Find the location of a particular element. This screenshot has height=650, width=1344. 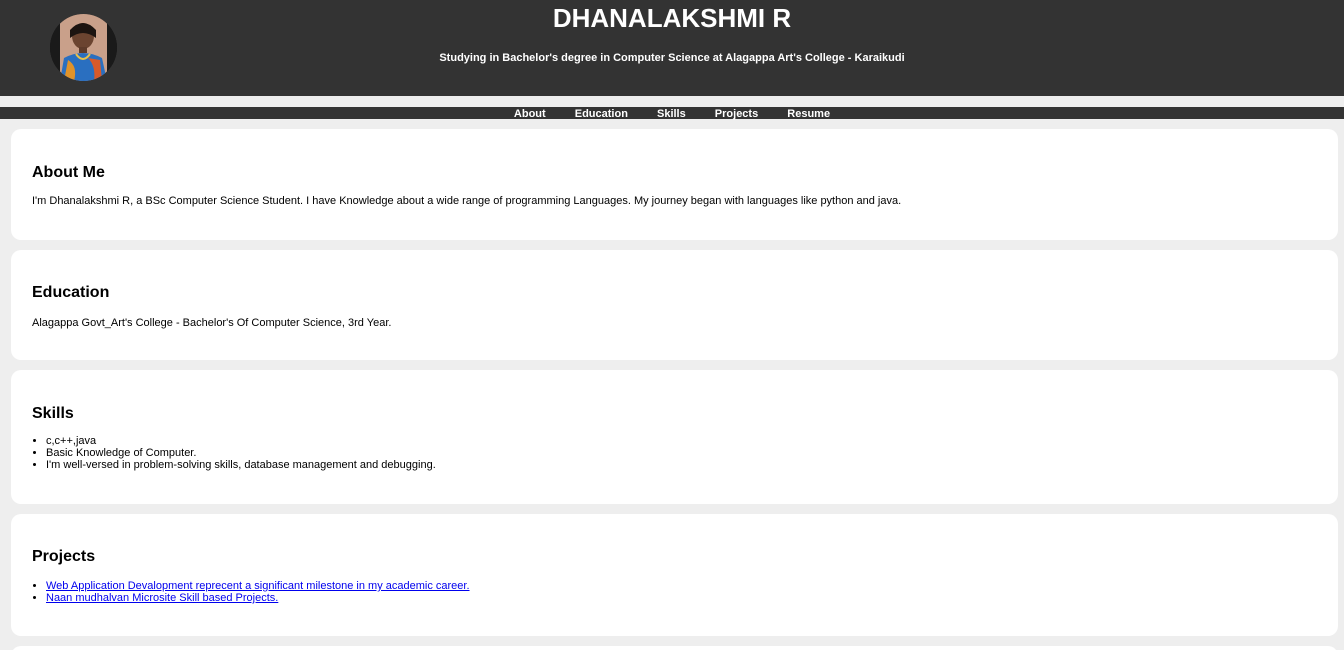

nav-link-projects: Projects is located at coordinates (736, 113).